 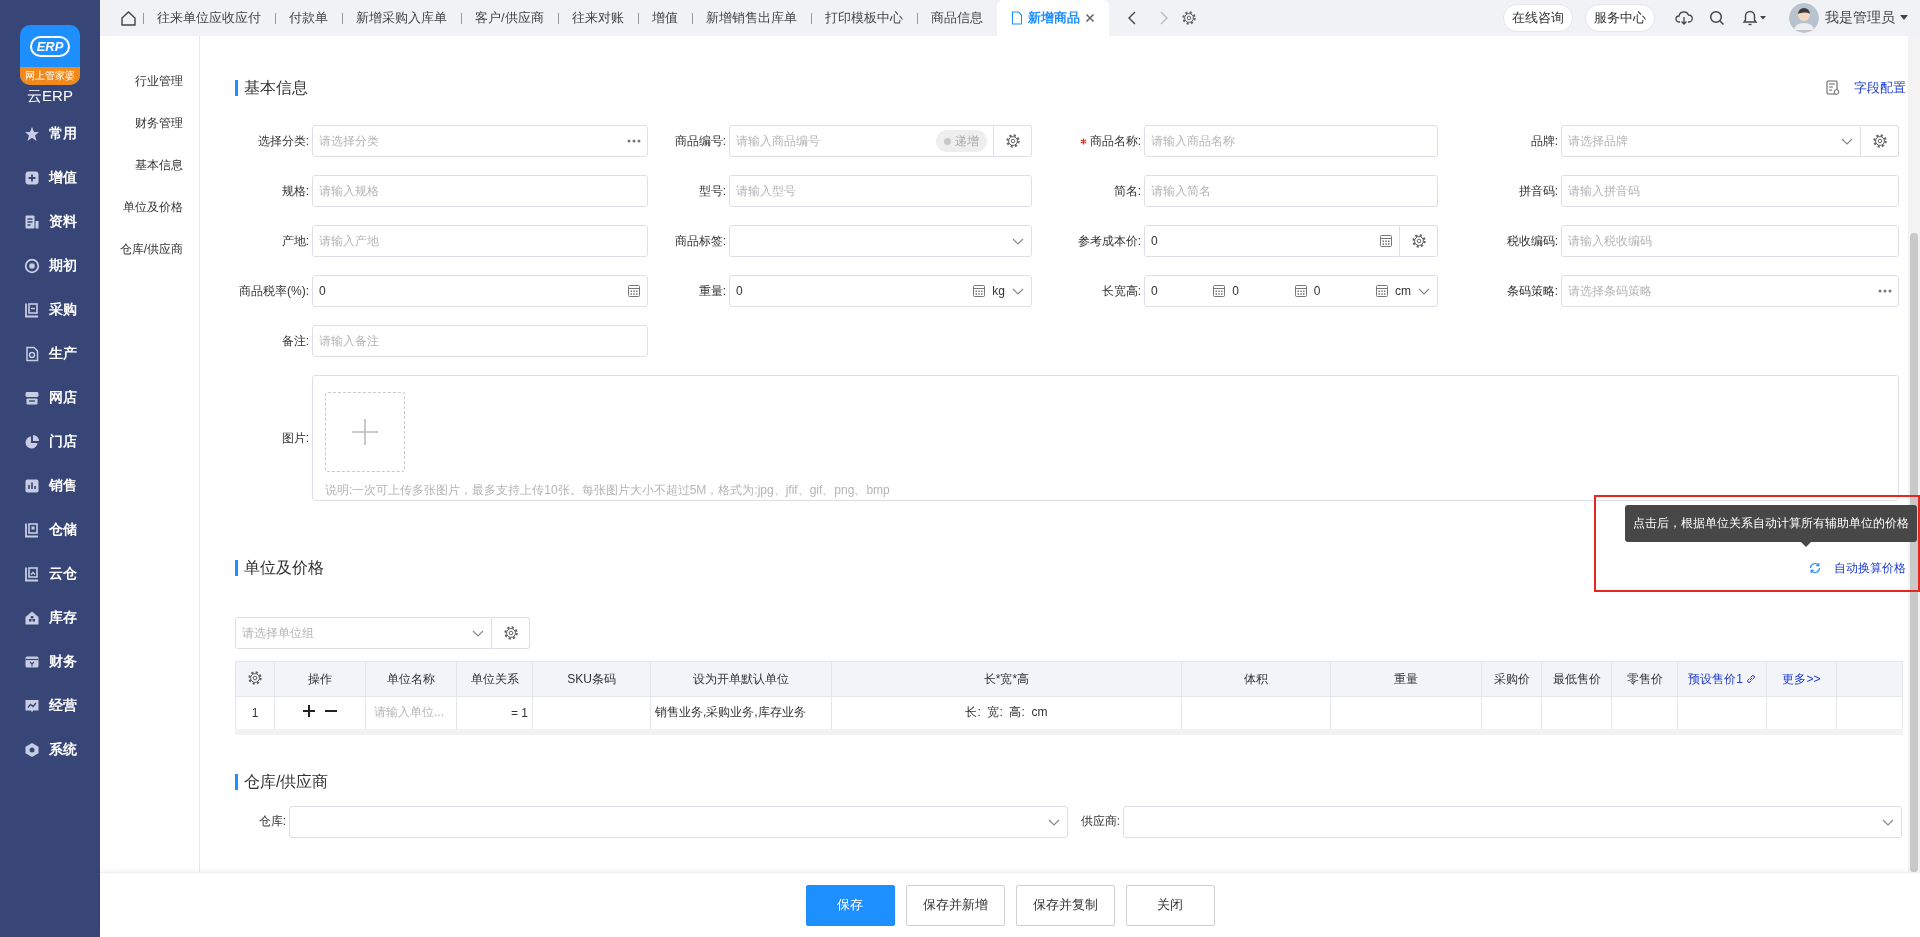 What do you see at coordinates (1684, 18) in the screenshot?
I see `cloud-download-icon` at bounding box center [1684, 18].